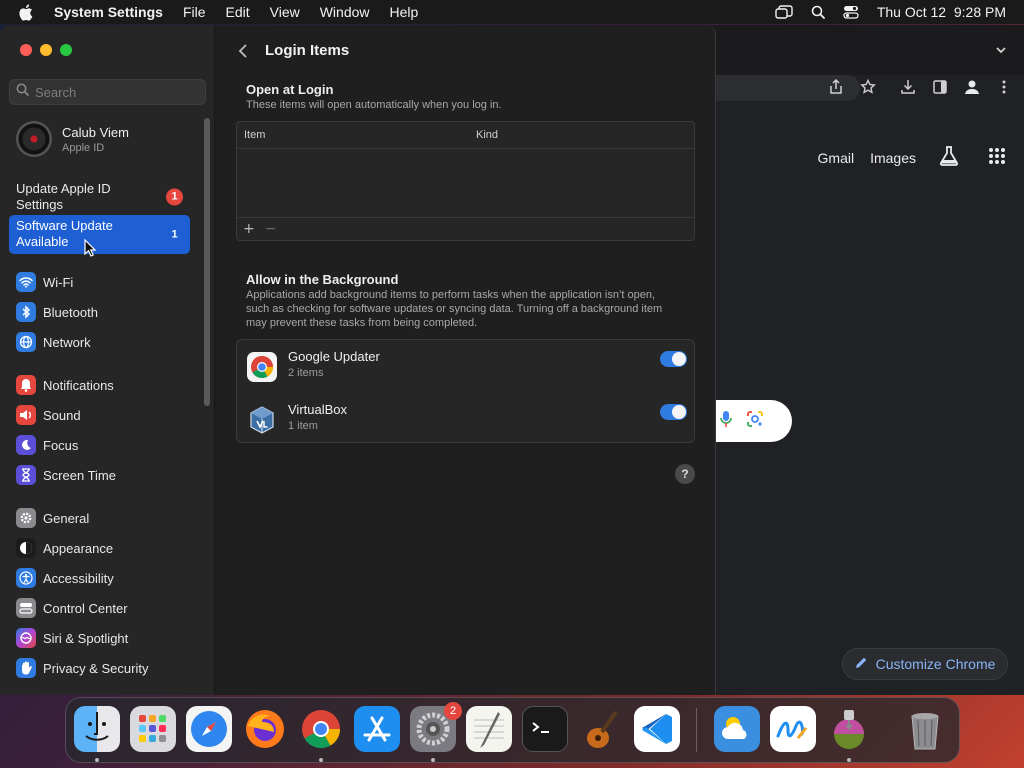 The height and width of the screenshot is (768, 1024). I want to click on add-login-item-button: +, so click(249, 229).